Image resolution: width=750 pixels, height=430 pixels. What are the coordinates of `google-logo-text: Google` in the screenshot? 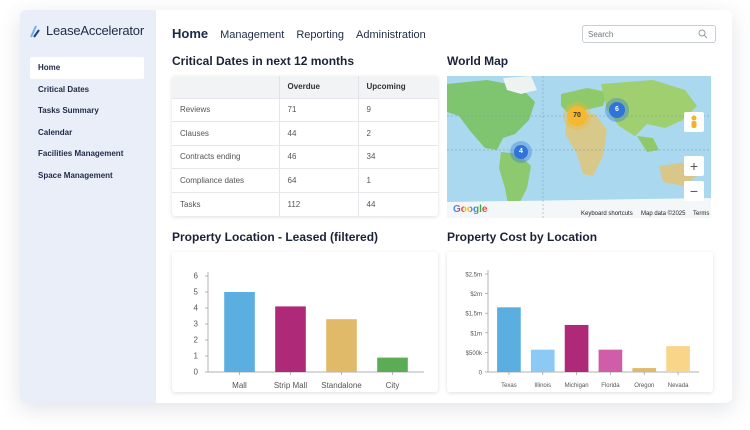 It's located at (470, 209).